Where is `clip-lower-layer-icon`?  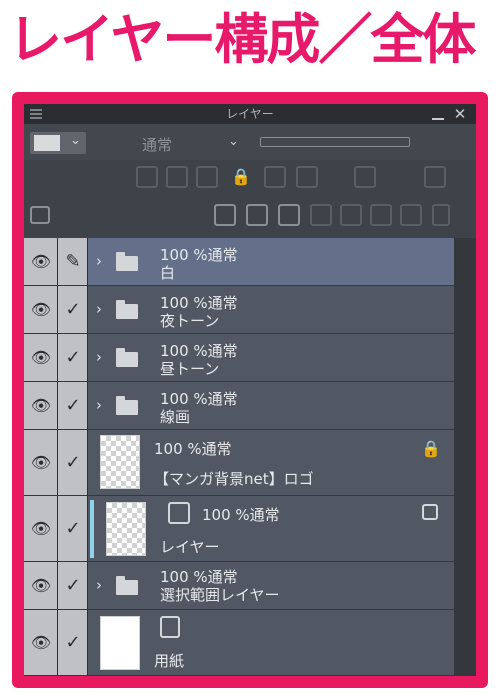 clip-lower-layer-icon is located at coordinates (147, 177).